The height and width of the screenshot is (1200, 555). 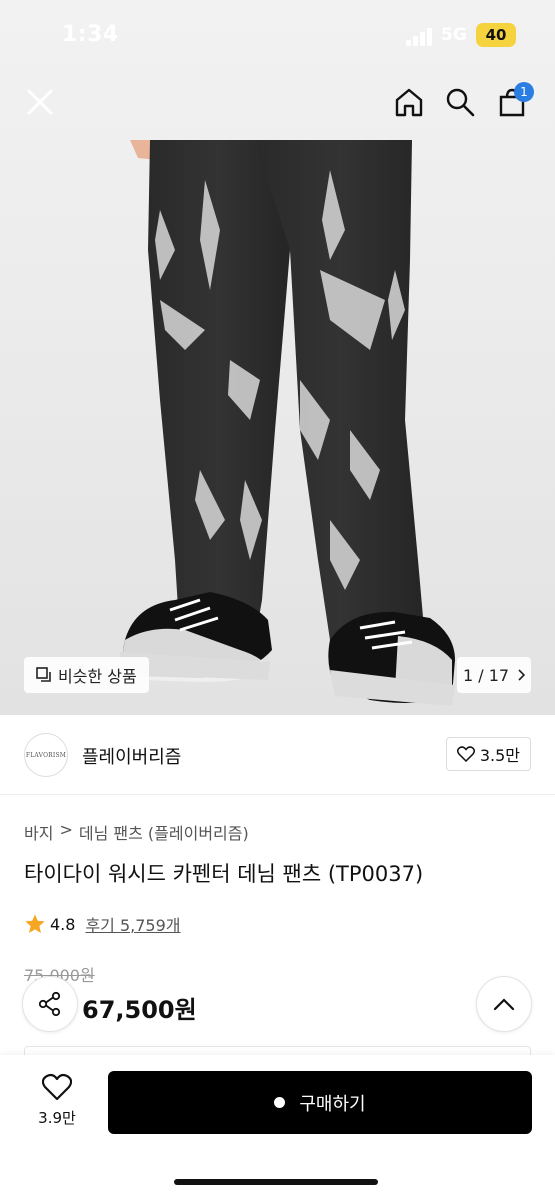 I want to click on search-button, so click(x=460, y=102).